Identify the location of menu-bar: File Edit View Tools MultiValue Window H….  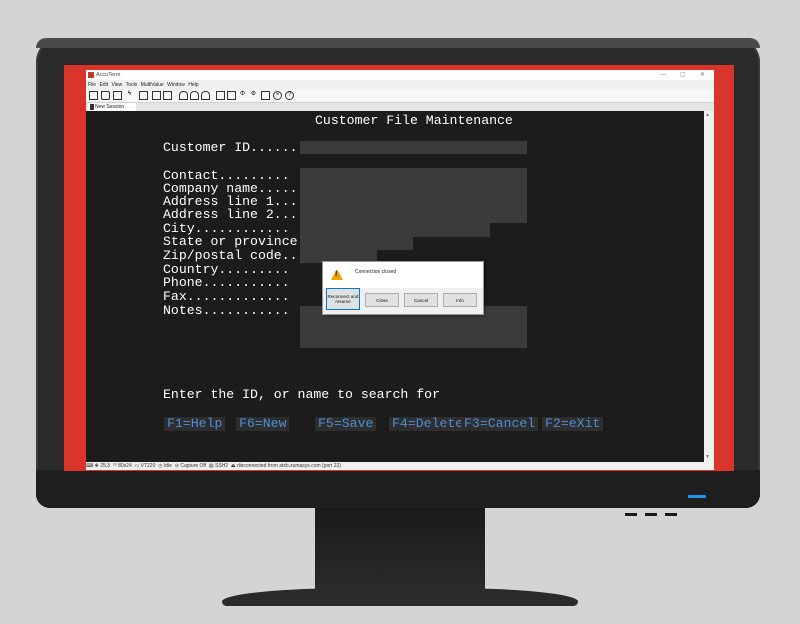
(400, 85).